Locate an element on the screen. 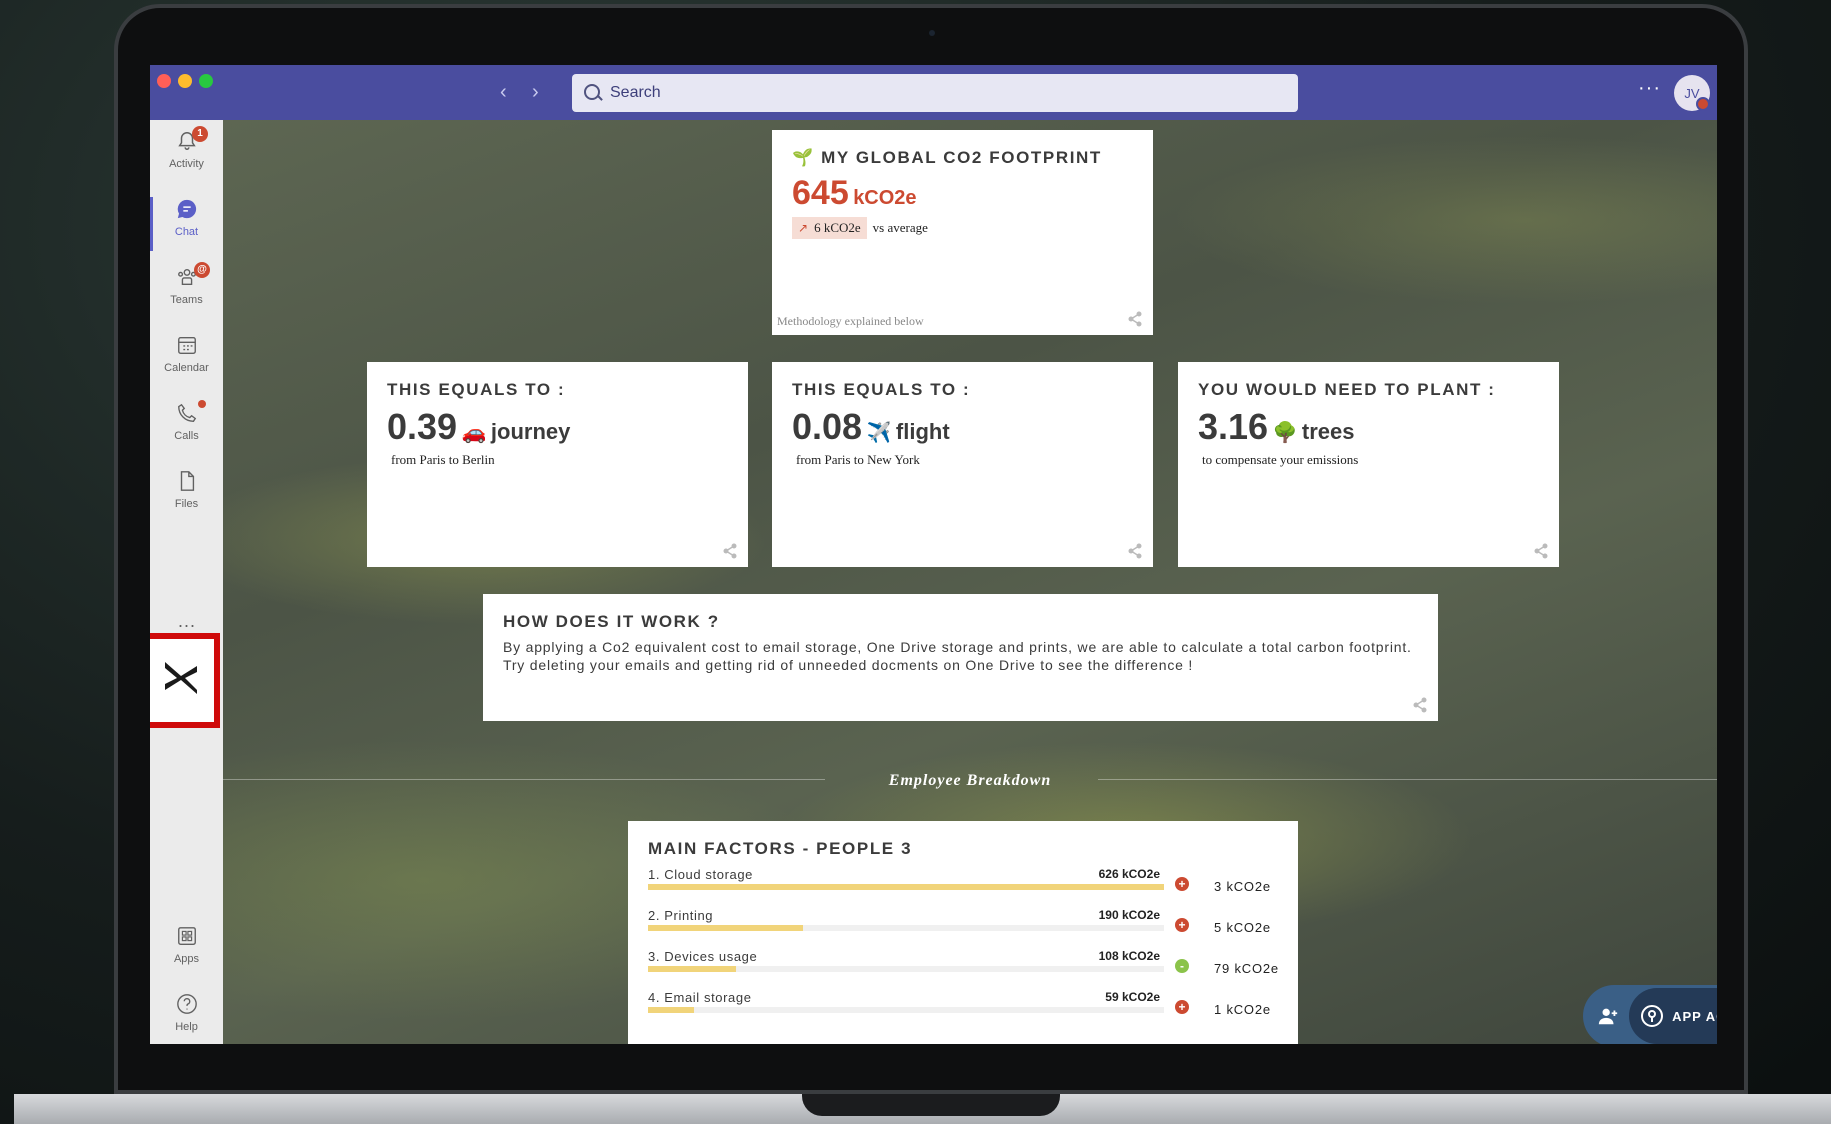  factor-name: 2. Printing is located at coordinates (681, 915).